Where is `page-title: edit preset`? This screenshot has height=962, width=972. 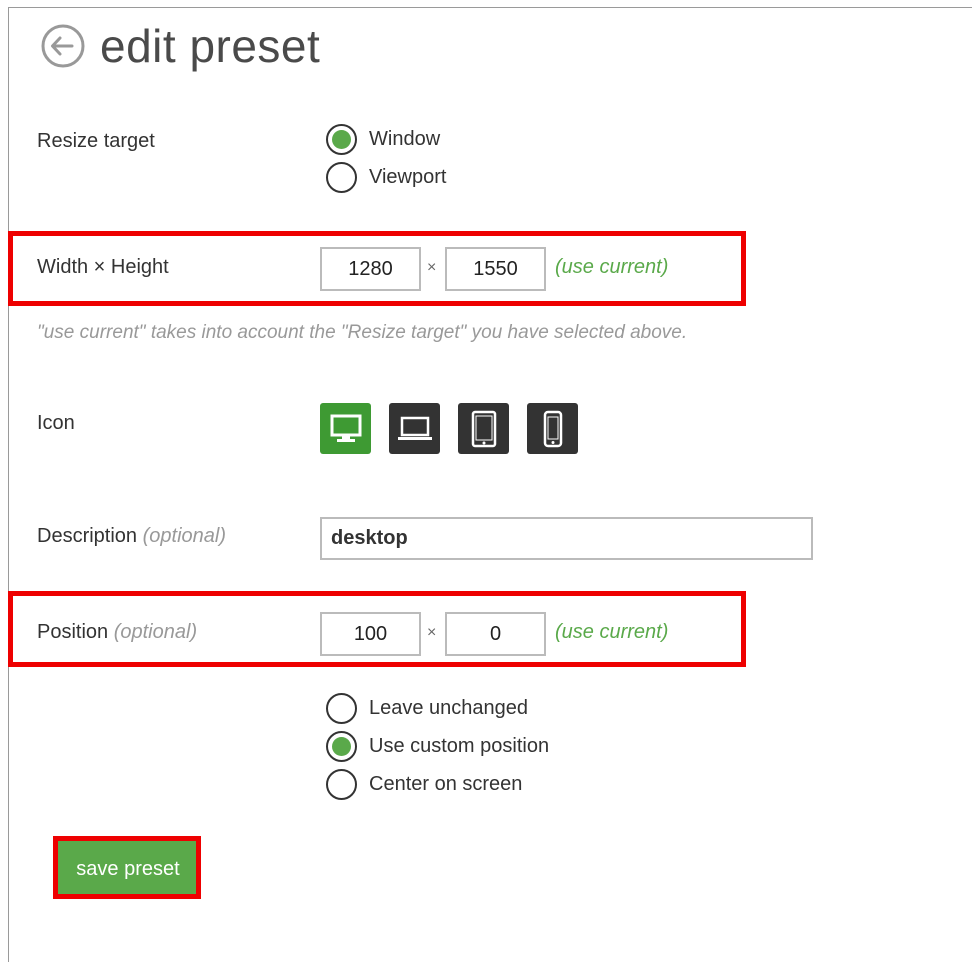 page-title: edit preset is located at coordinates (210, 46).